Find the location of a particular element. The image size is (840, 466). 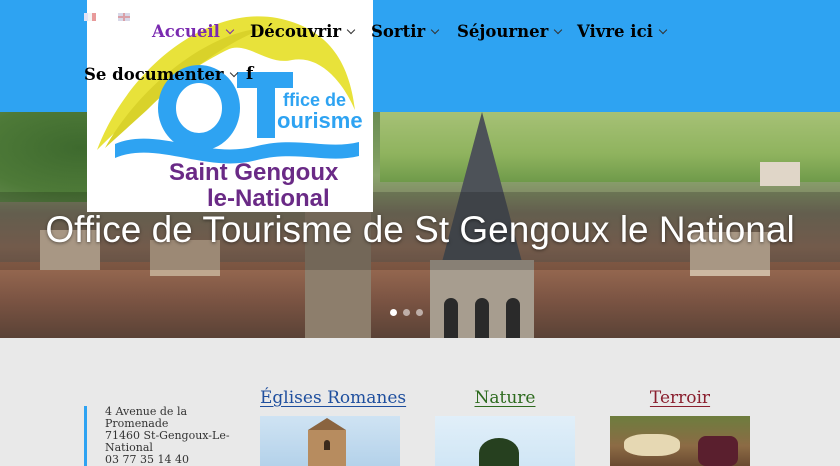

svg-text: ffice de is located at coordinates (314, 100).